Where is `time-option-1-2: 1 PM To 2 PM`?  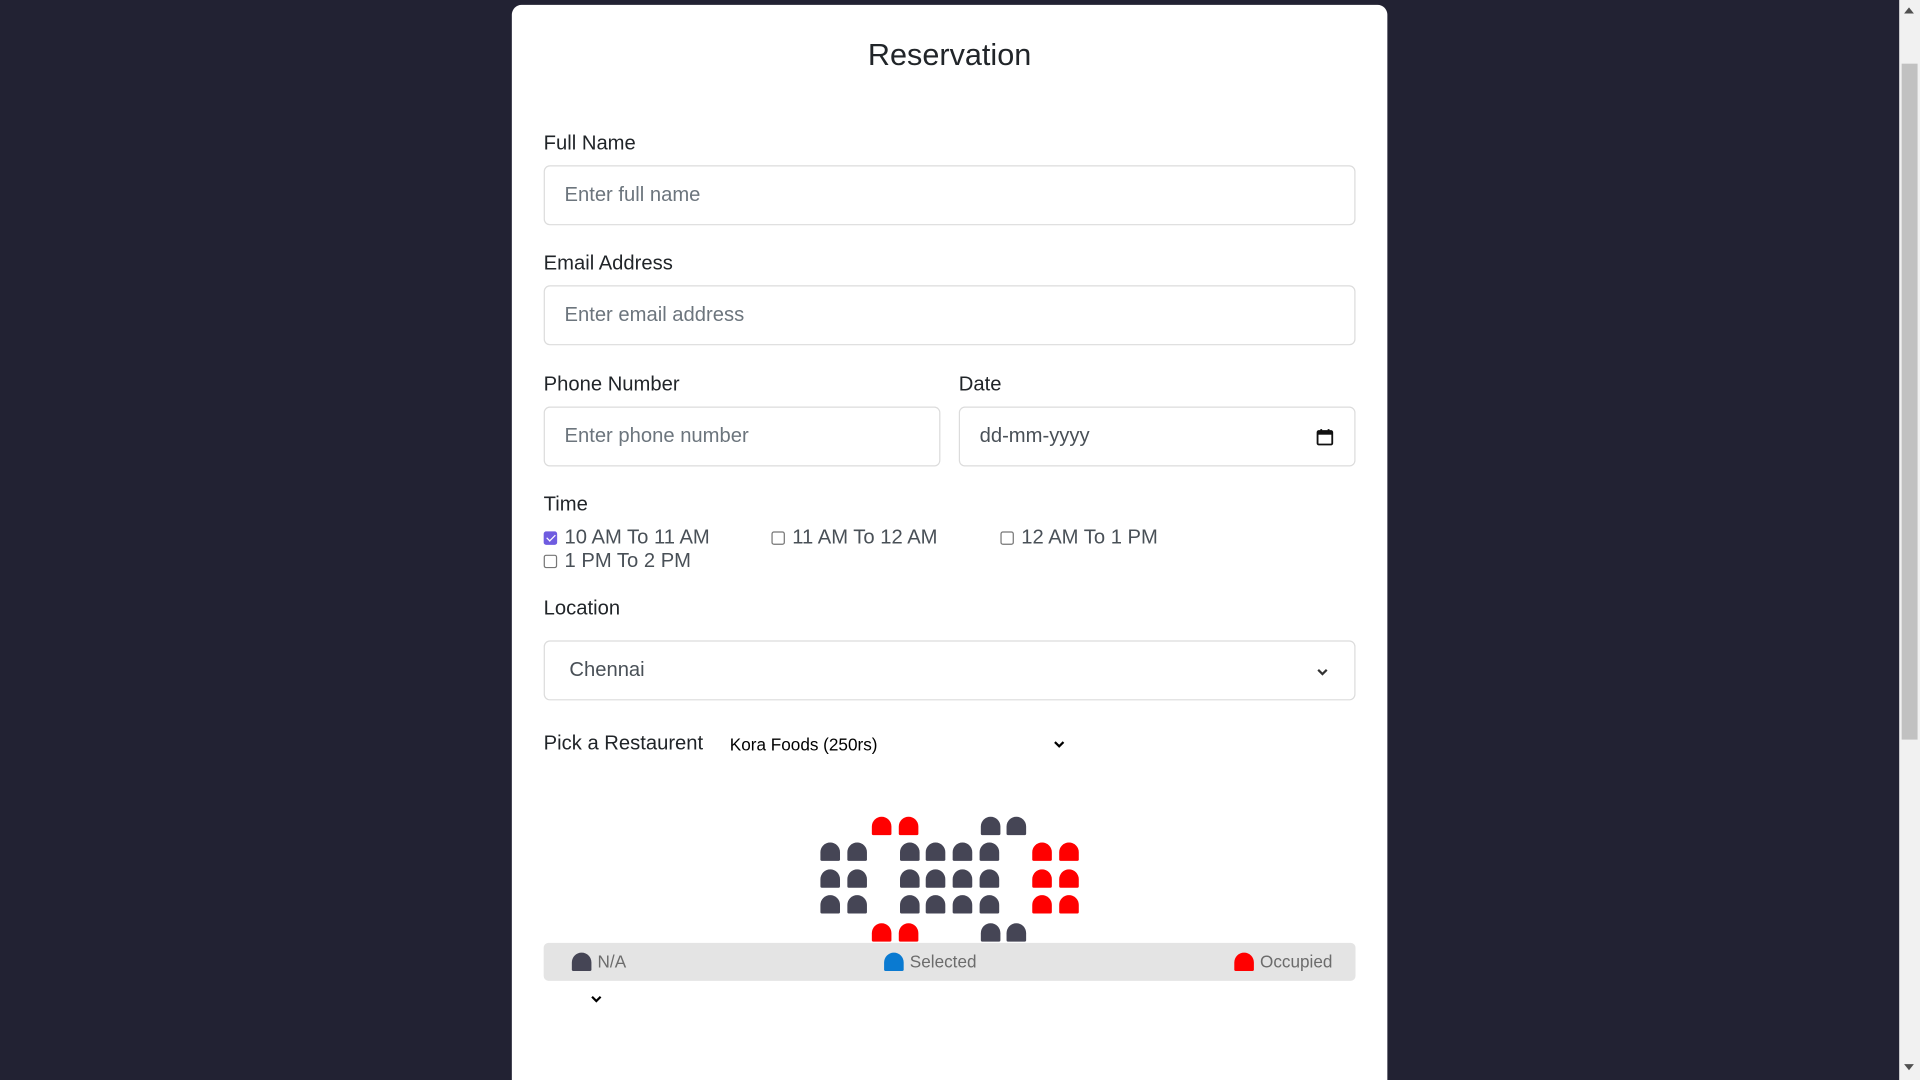
time-option-1-2: 1 PM To 2 PM is located at coordinates (617, 561).